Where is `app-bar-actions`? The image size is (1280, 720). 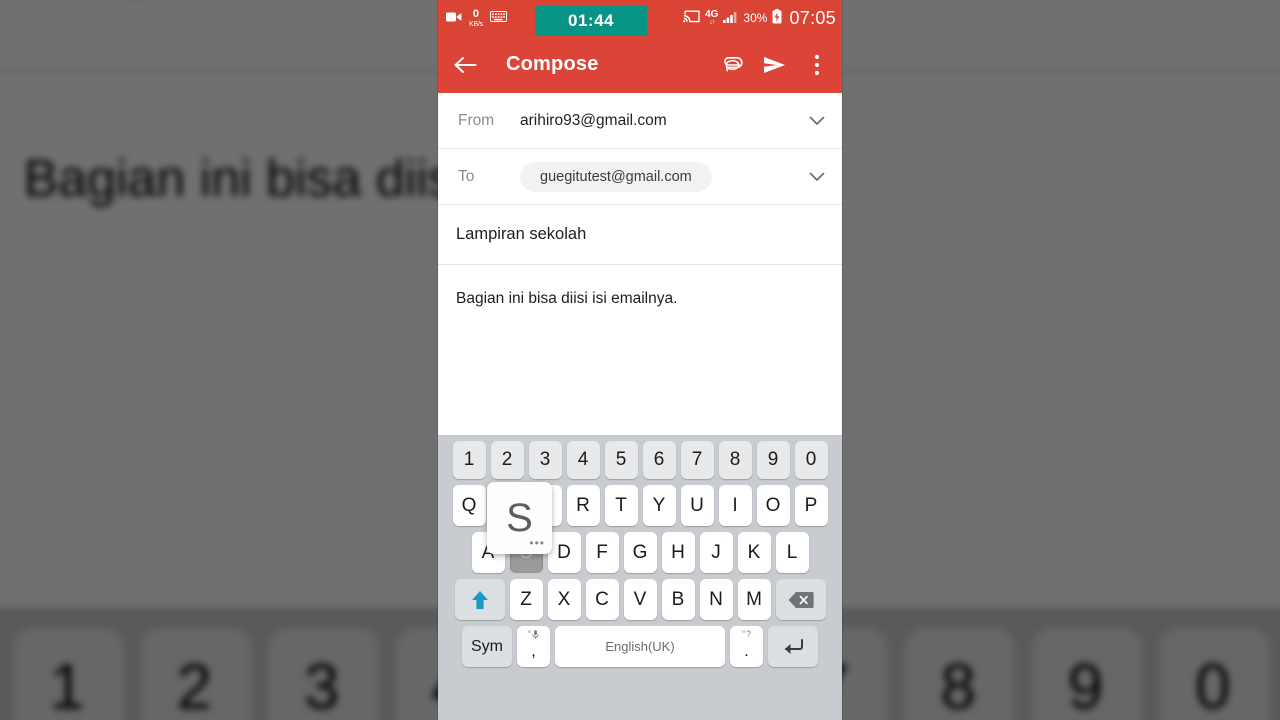
app-bar-actions is located at coordinates (775, 65).